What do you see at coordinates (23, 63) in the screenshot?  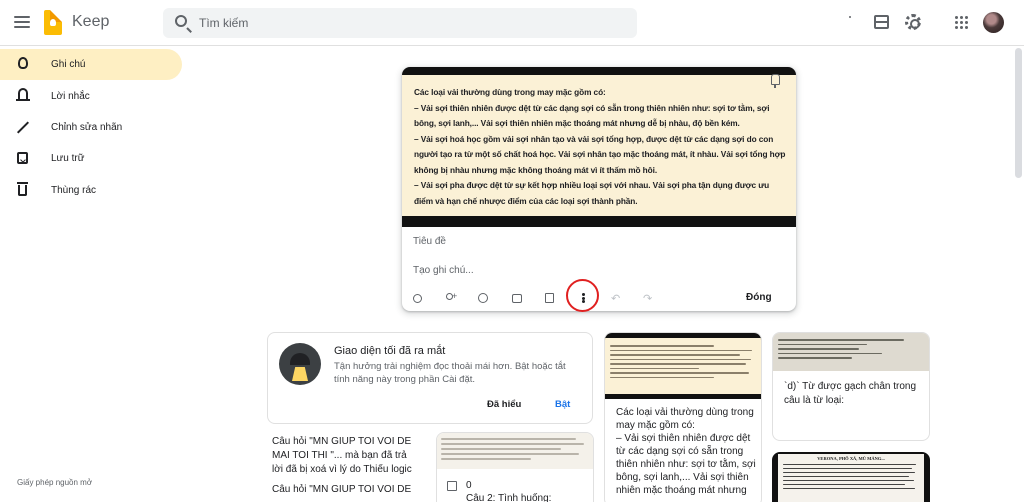 I see `lightbulb-icon` at bounding box center [23, 63].